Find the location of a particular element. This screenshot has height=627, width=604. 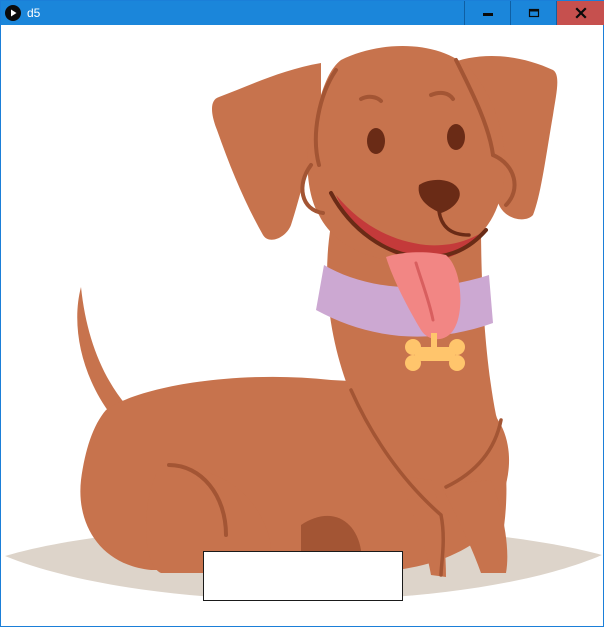

window-title: d5 is located at coordinates (34, 13).